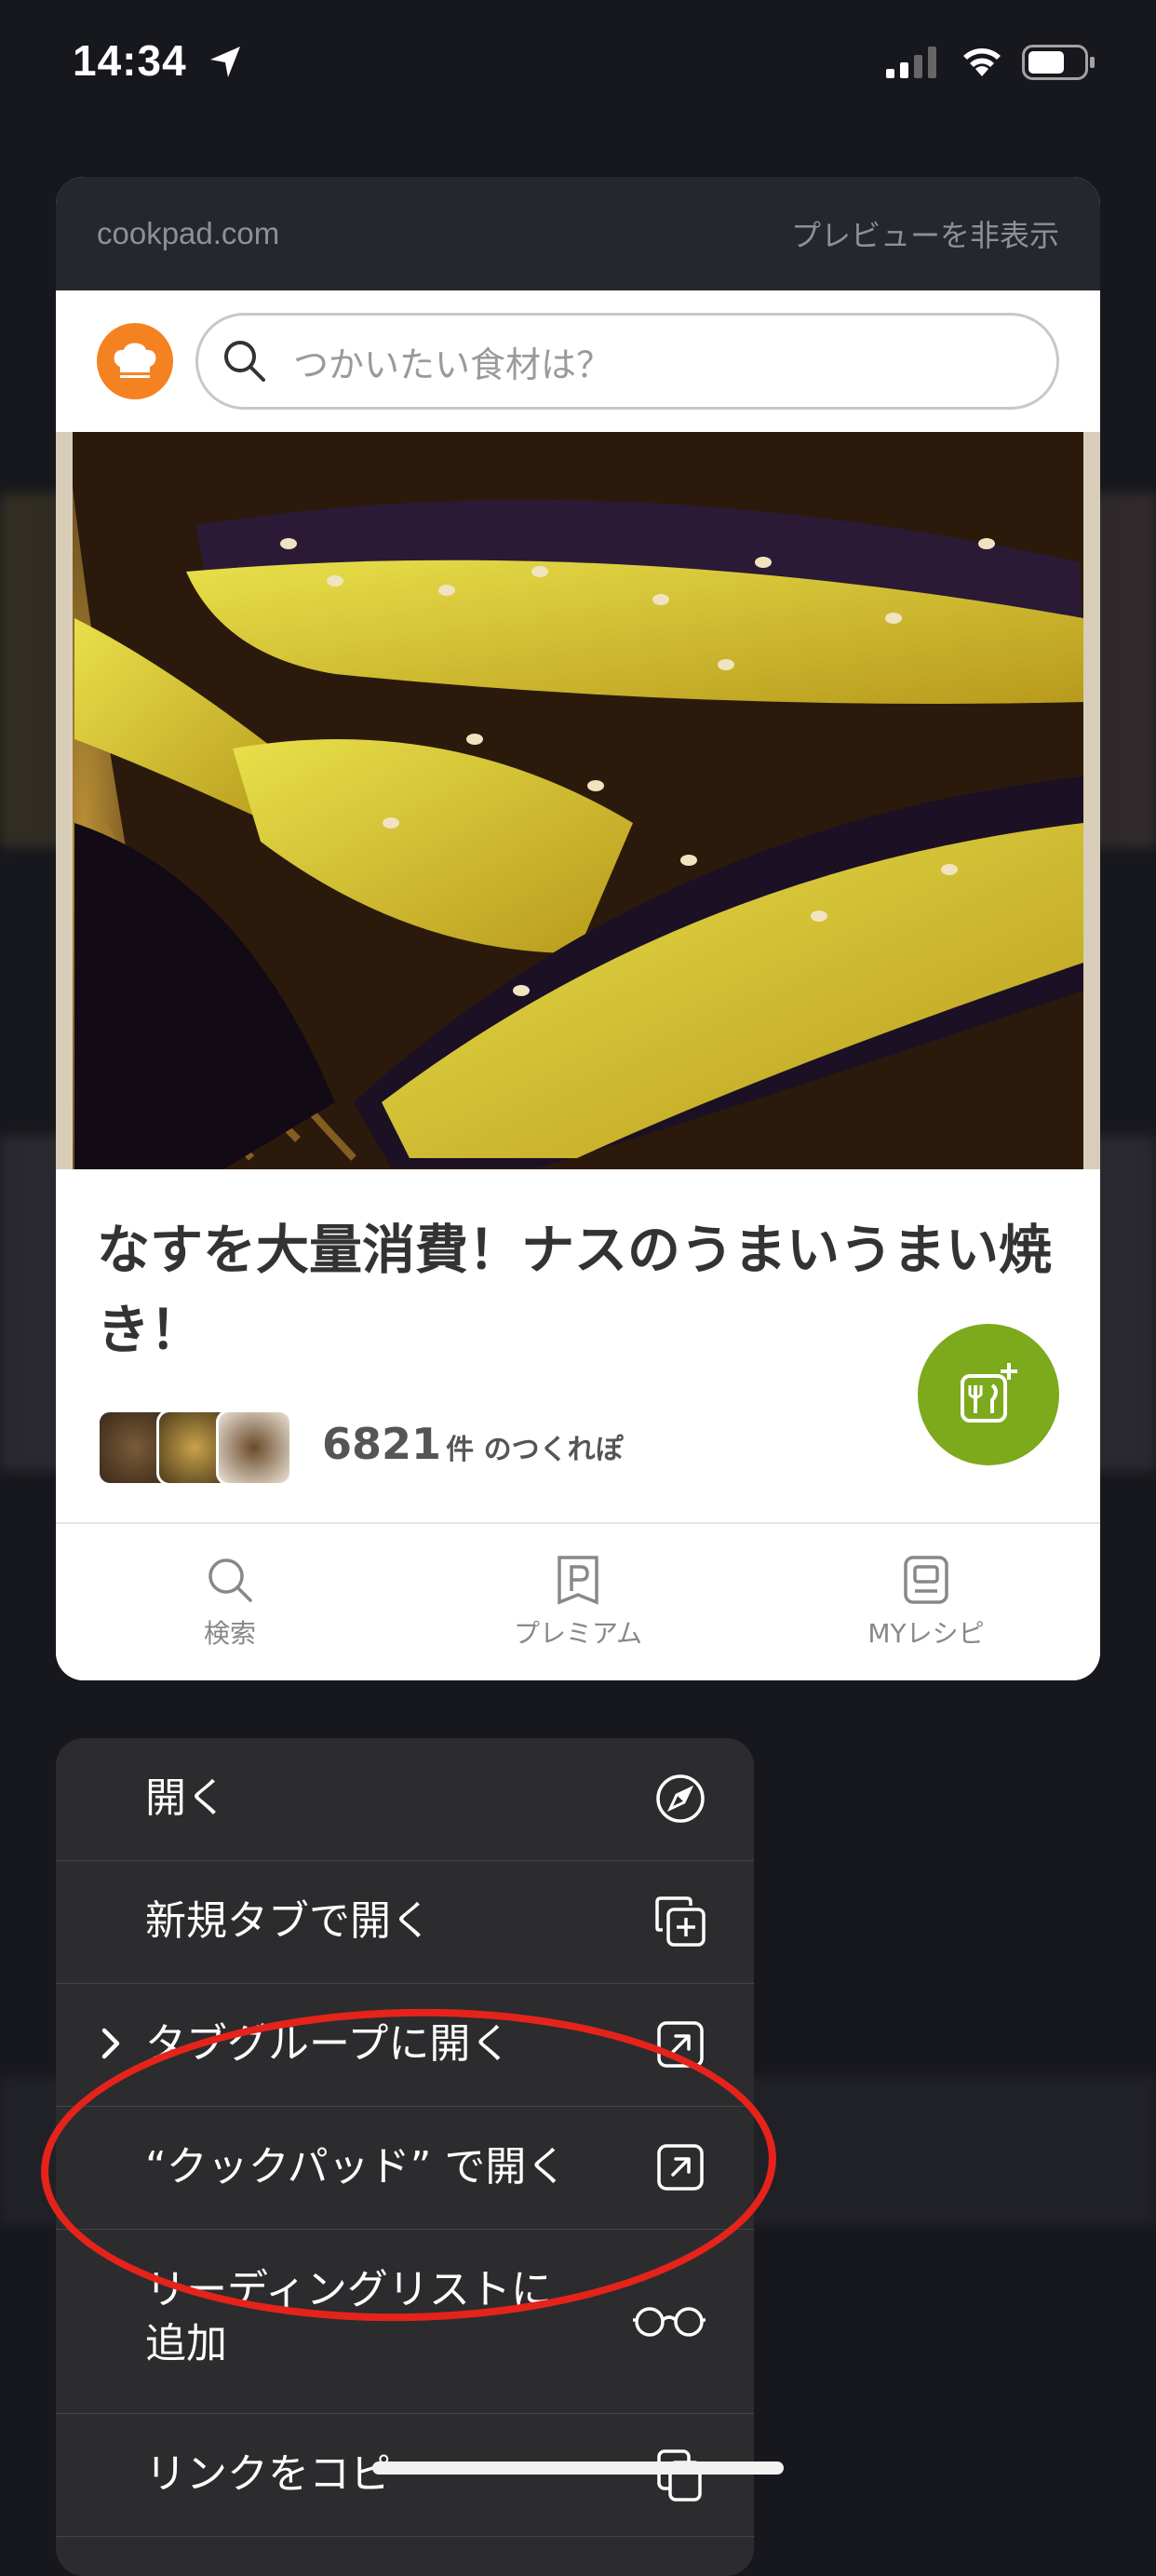 This screenshot has height=2576, width=1156. Describe the element at coordinates (578, 233) in the screenshot. I see `preview-header: cookpad.com プレビューを非表示` at that location.